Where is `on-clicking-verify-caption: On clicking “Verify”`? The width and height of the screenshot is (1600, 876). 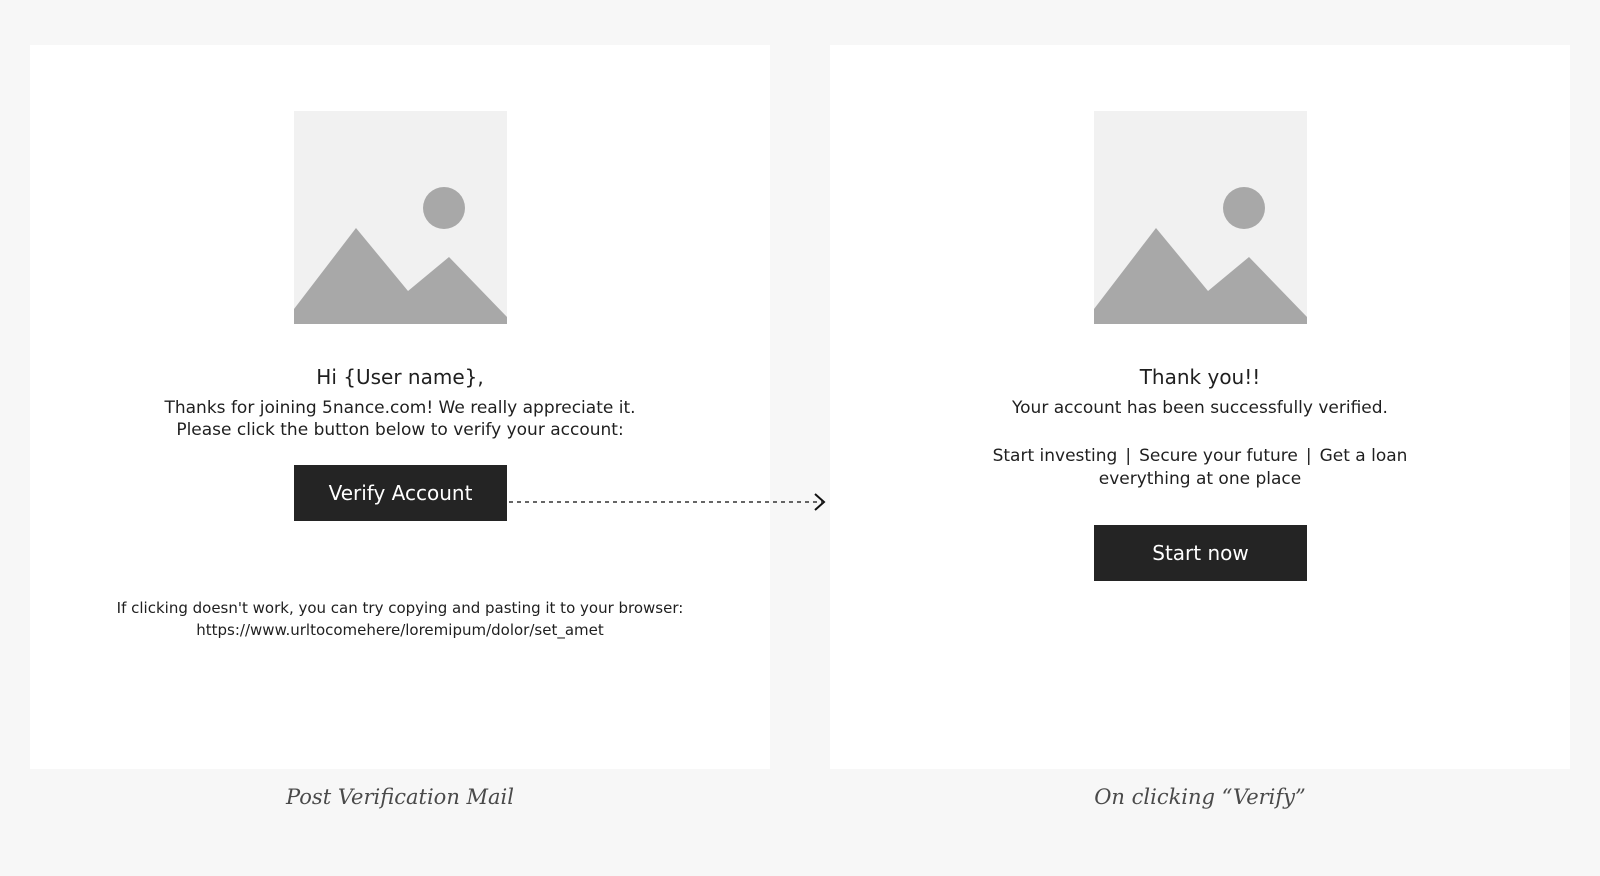
on-clicking-verify-caption: On clicking “Verify” is located at coordinates (1200, 797).